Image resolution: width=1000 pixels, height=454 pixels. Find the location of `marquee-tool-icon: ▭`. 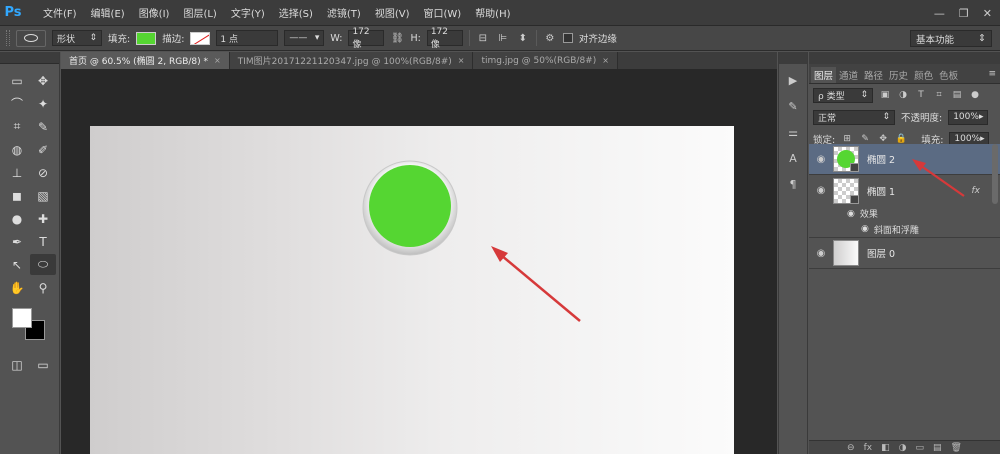

marquee-tool-icon: ▭ is located at coordinates (17, 80).